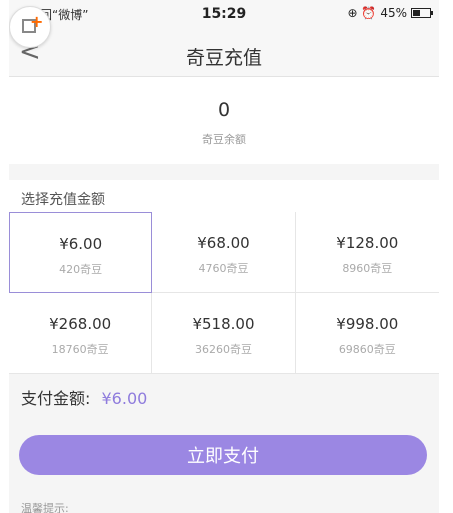 The width and height of the screenshot is (453, 513). Describe the element at coordinates (223, 268) in the screenshot. I see `option-beans: 4760奇豆` at that location.